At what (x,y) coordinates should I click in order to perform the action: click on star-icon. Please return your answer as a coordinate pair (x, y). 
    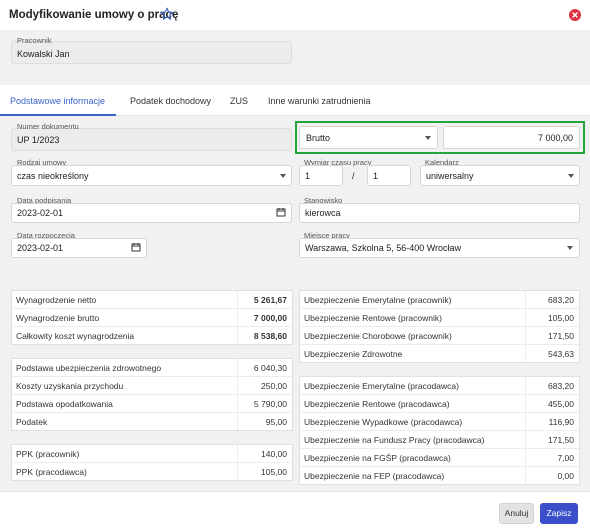
    Looking at the image, I should click on (167, 14).